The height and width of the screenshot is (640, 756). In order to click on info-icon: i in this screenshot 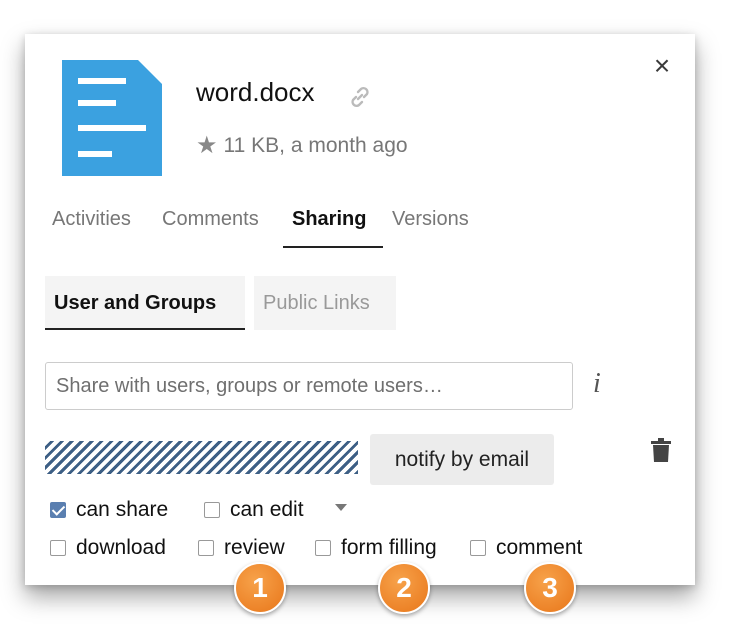, I will do `click(597, 384)`.